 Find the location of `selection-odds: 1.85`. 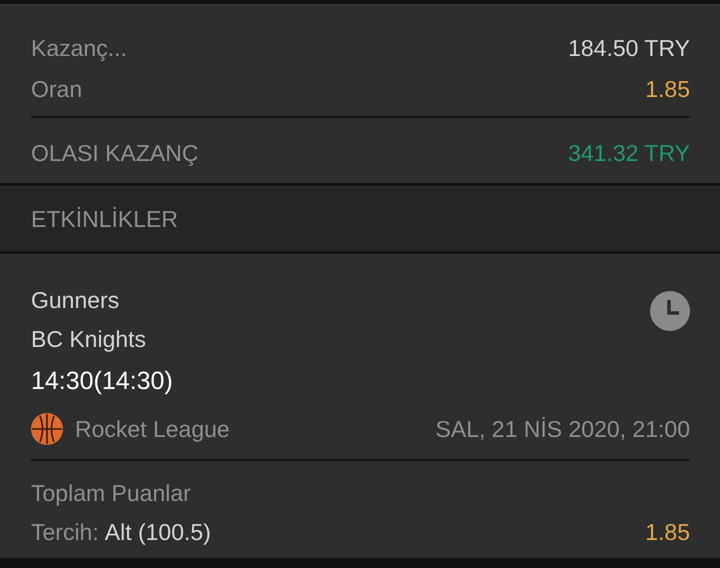

selection-odds: 1.85 is located at coordinates (667, 532).